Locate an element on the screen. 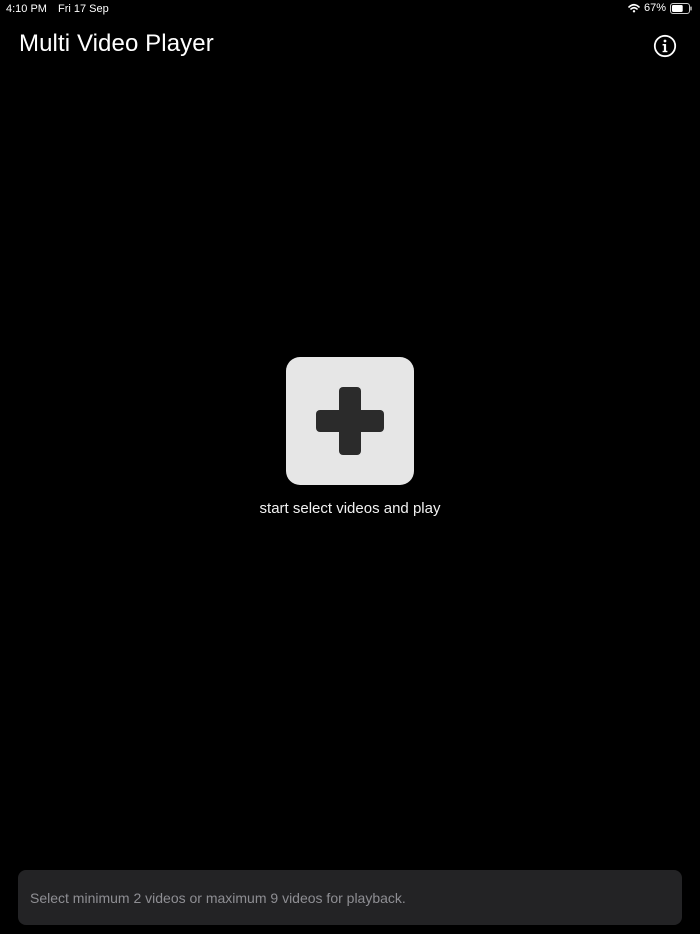  battery-icon is located at coordinates (681, 8).